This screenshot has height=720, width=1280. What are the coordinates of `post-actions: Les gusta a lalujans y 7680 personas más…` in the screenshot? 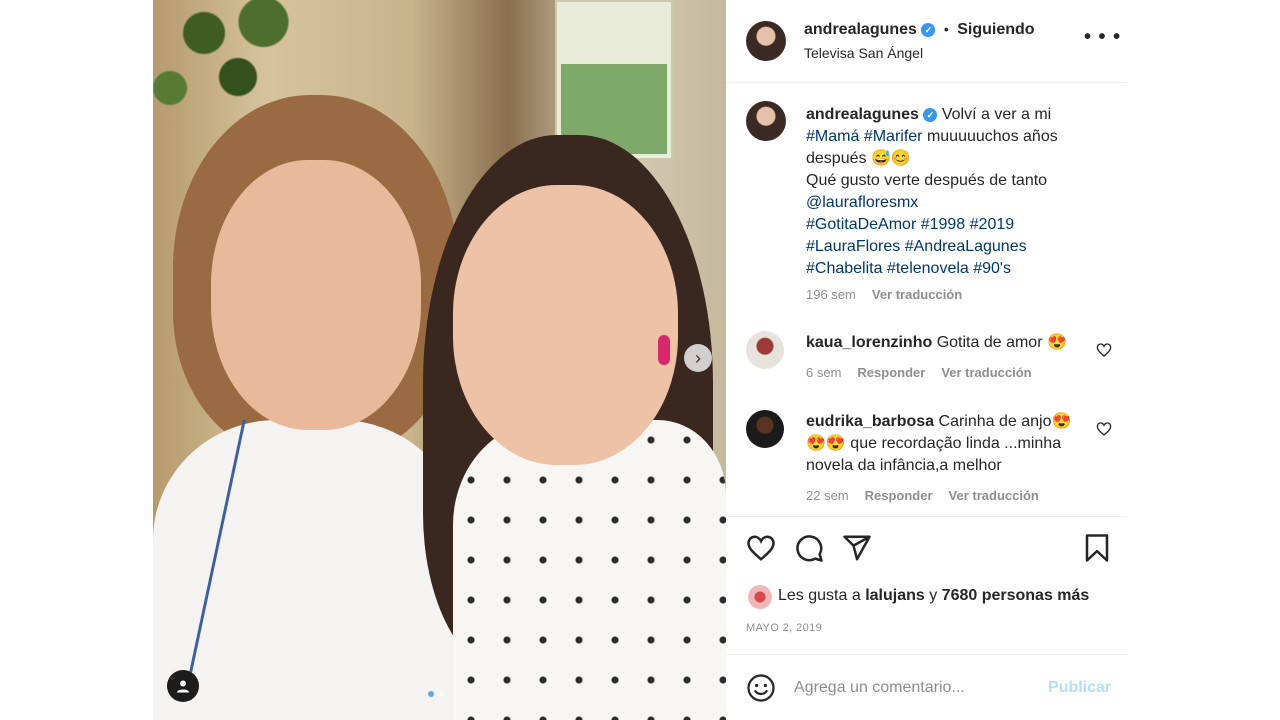 It's located at (926, 585).